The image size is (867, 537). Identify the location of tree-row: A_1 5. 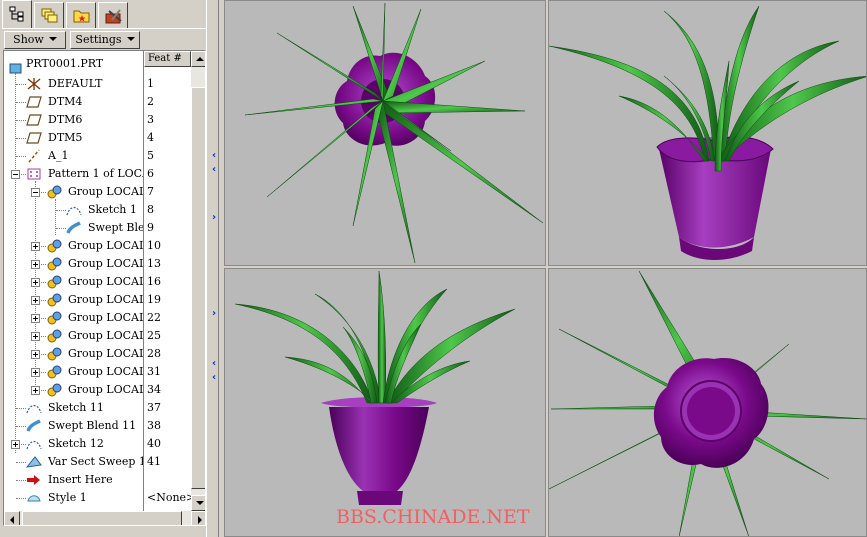
(97, 156).